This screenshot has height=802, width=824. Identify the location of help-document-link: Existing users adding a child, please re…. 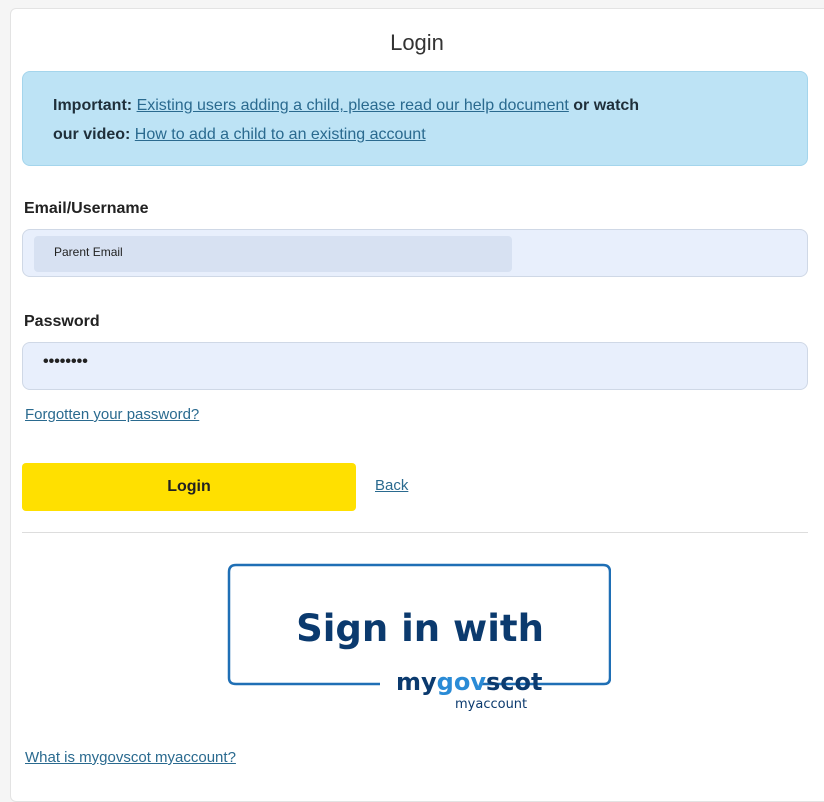
(353, 105).